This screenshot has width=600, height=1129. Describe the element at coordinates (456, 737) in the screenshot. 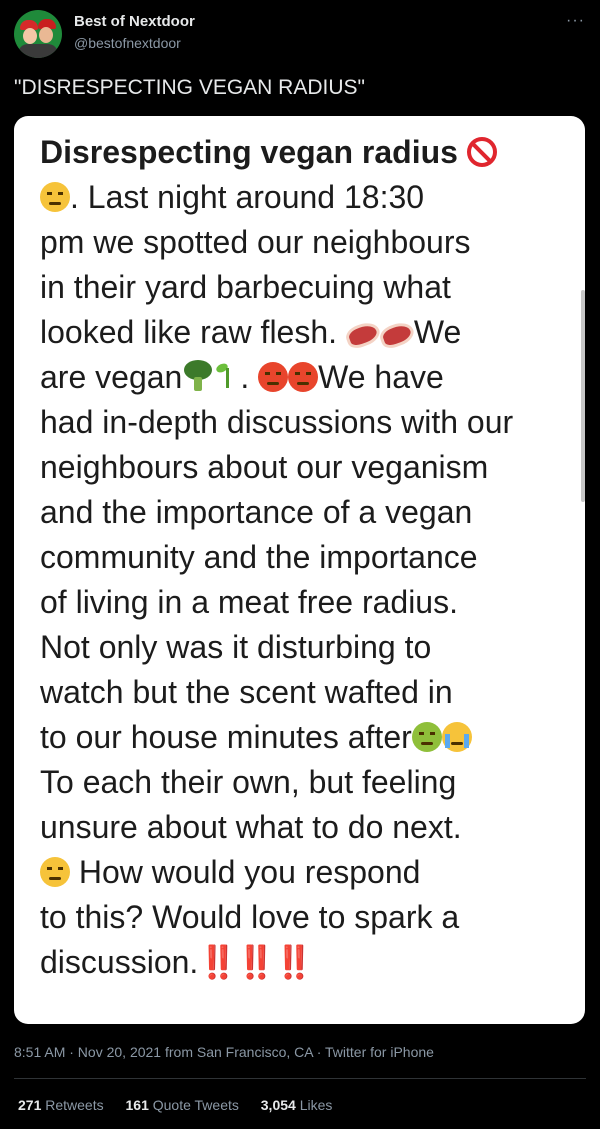

I see `crying-face-icon` at that location.